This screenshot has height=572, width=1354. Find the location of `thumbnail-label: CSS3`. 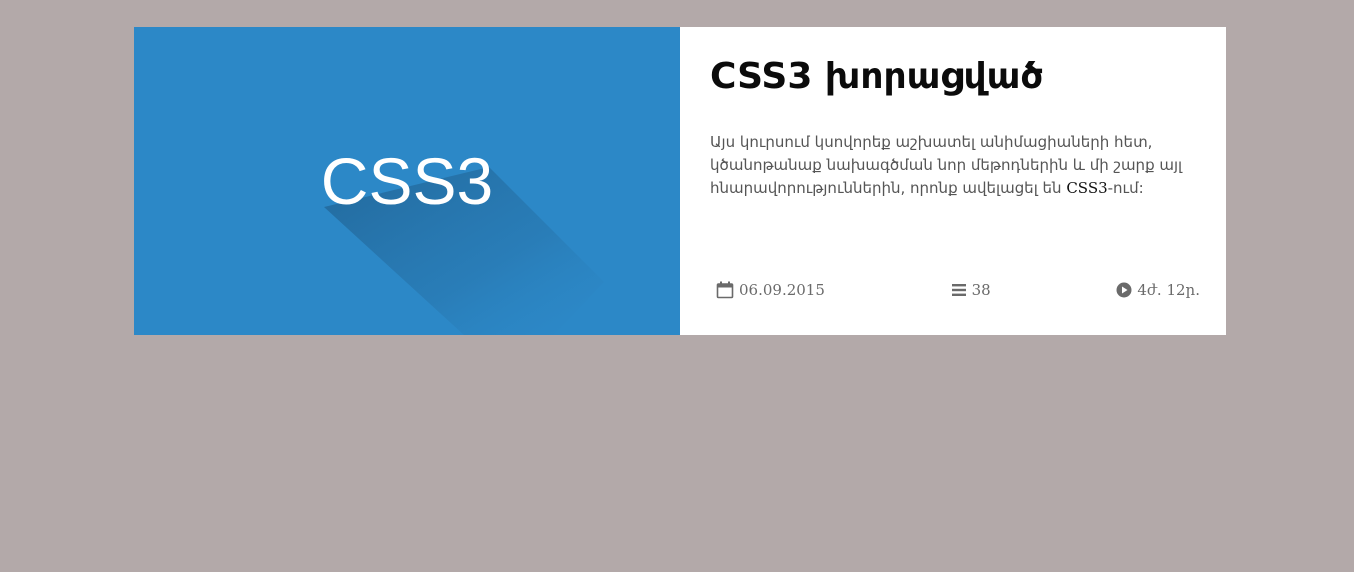

thumbnail-label: CSS3 is located at coordinates (407, 181).